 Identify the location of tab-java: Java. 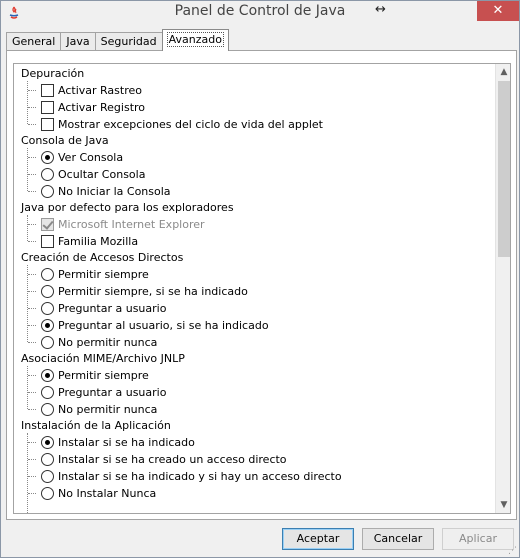
(78, 41).